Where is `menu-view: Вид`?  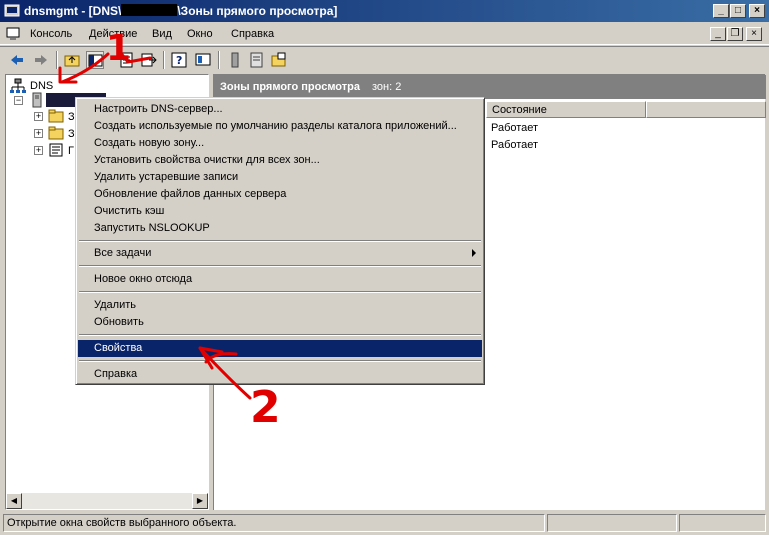
menu-view: Вид is located at coordinates (162, 34).